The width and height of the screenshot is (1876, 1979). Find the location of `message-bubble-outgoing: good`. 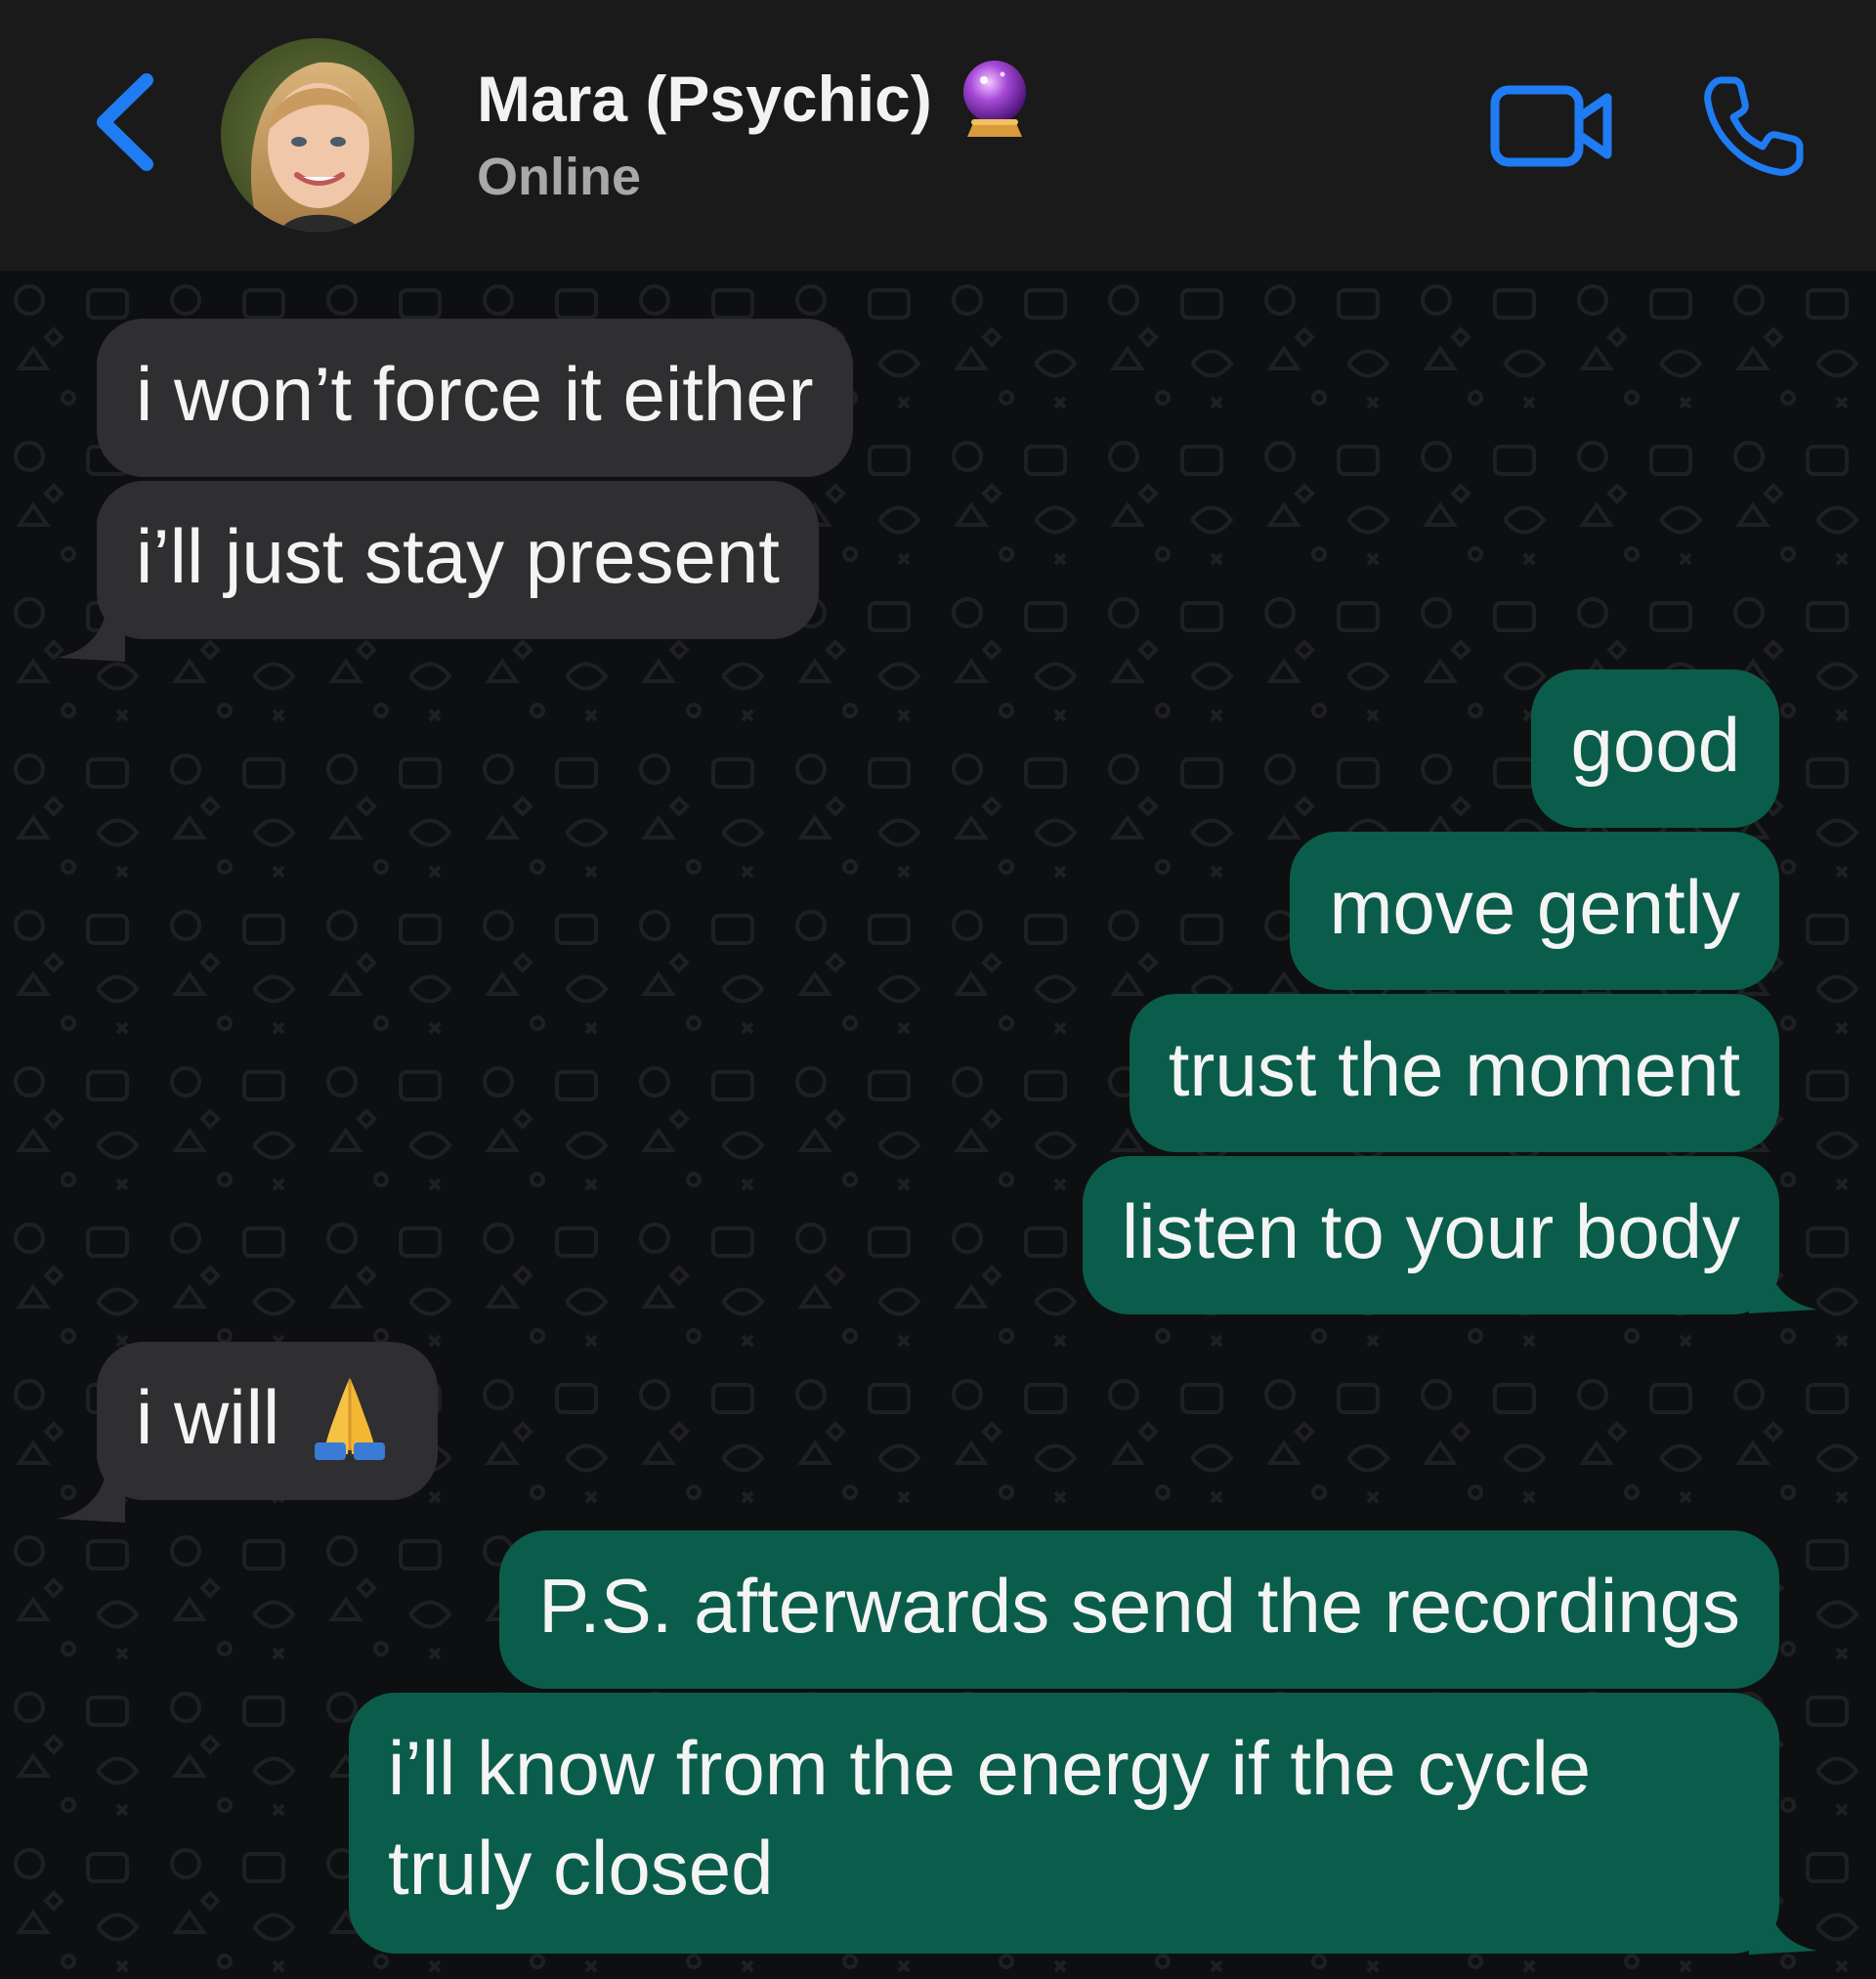

message-bubble-outgoing: good is located at coordinates (1655, 748).